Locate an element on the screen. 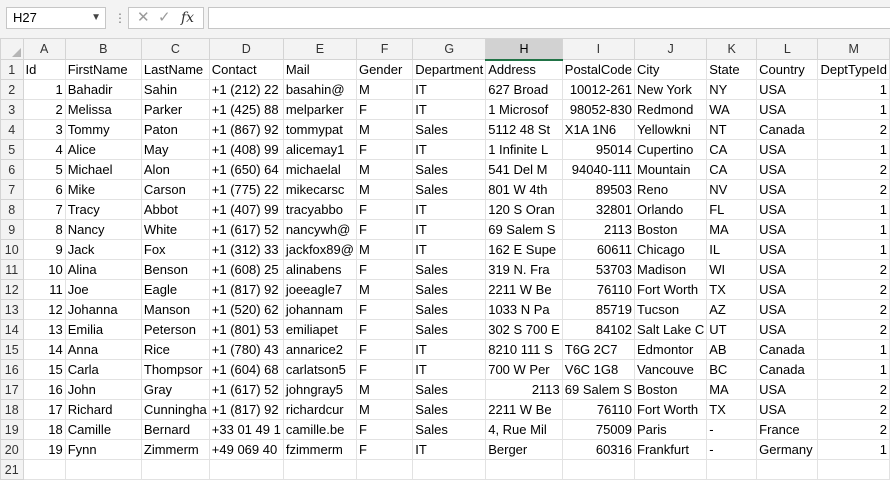 The width and height of the screenshot is (890, 481). column-header-i: I is located at coordinates (598, 49).